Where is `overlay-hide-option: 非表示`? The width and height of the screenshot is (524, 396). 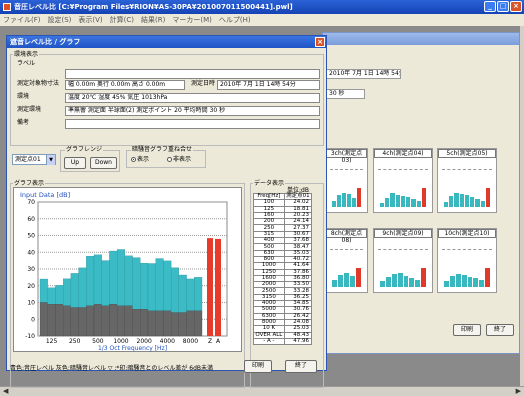 overlay-hide-option: 非表示 is located at coordinates (179, 160).